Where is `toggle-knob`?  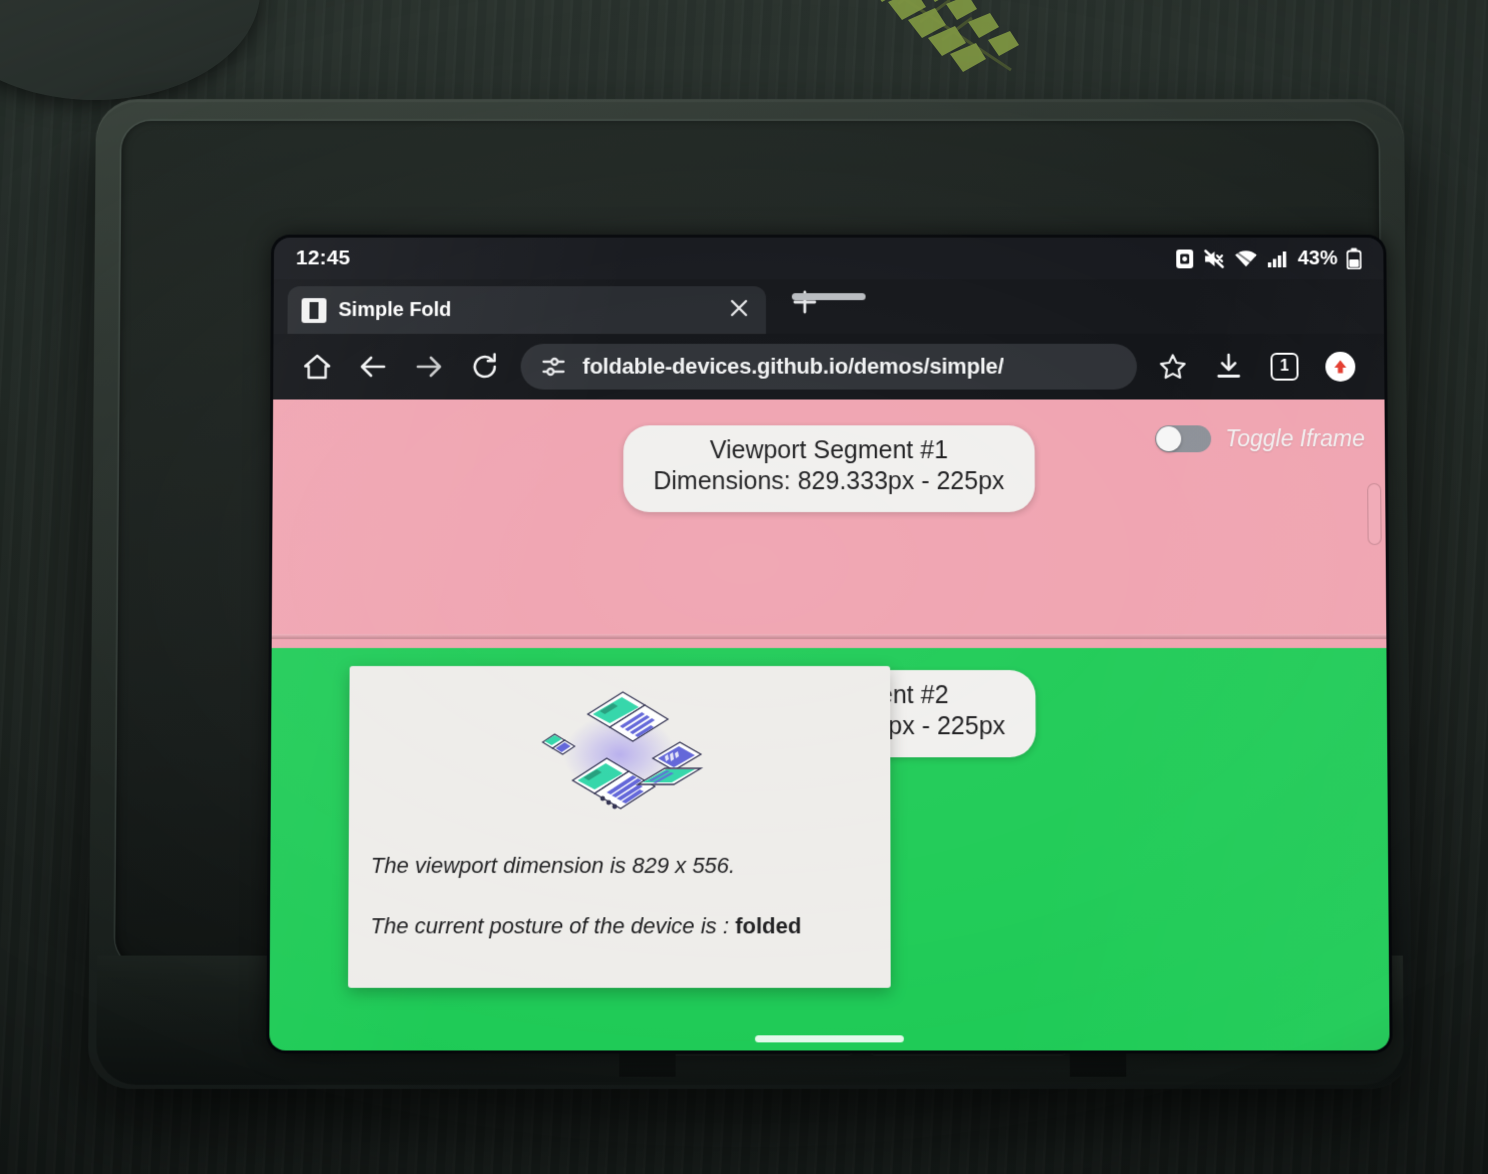 toggle-knob is located at coordinates (1169, 439).